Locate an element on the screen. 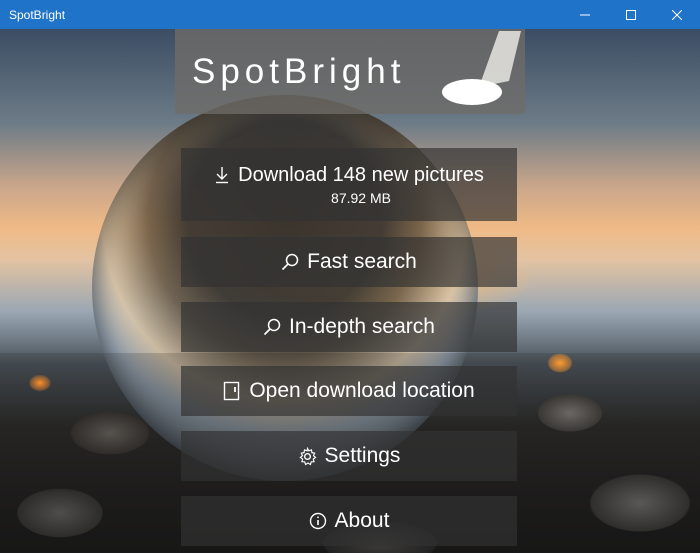  download-button: Download 148 new pictures 87.92 MB is located at coordinates (349, 184).